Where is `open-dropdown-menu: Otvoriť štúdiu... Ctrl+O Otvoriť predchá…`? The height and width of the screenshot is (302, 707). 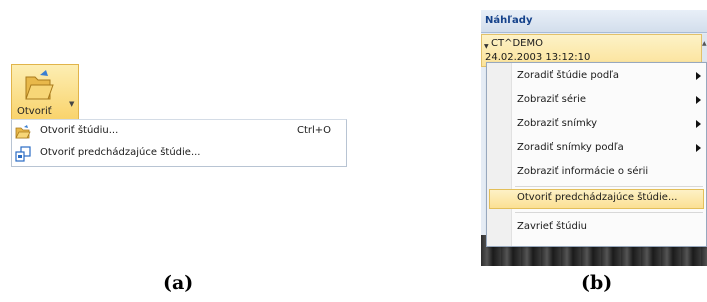
open-dropdown-menu: Otvoriť štúdiu... Ctrl+O Otvoriť predchá… is located at coordinates (179, 143).